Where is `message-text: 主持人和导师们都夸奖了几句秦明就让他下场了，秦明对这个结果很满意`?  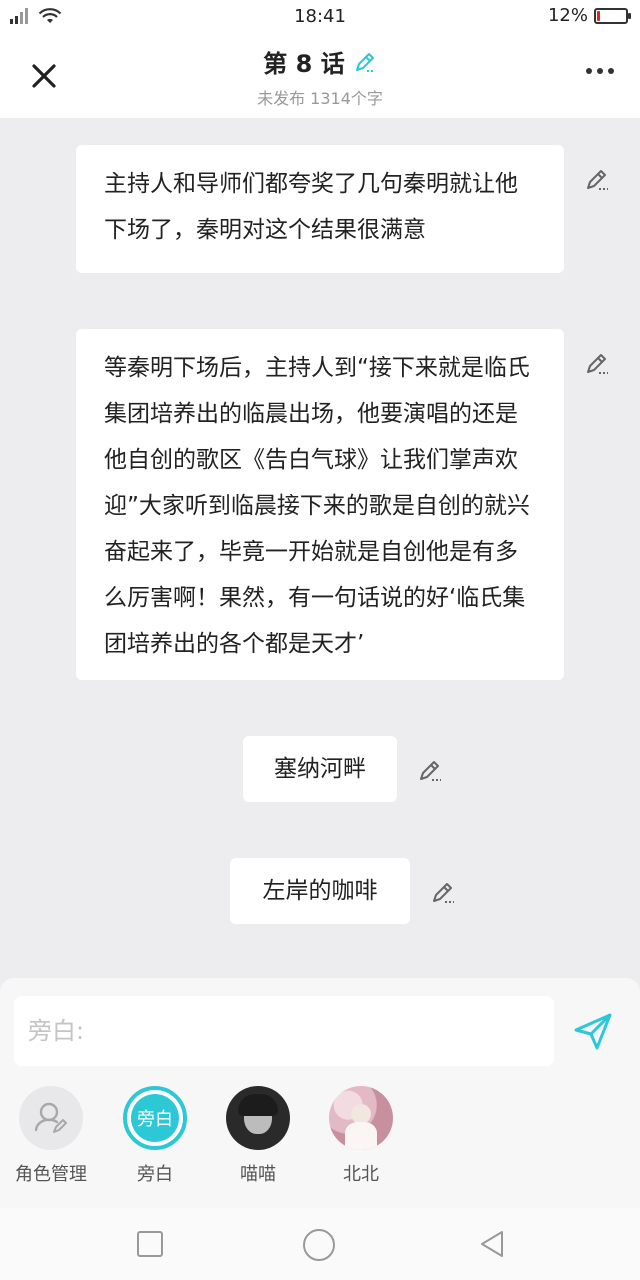
message-text: 主持人和导师们都夸奖了几句秦明就让他下场了，秦明对这个结果很满意 is located at coordinates (311, 207).